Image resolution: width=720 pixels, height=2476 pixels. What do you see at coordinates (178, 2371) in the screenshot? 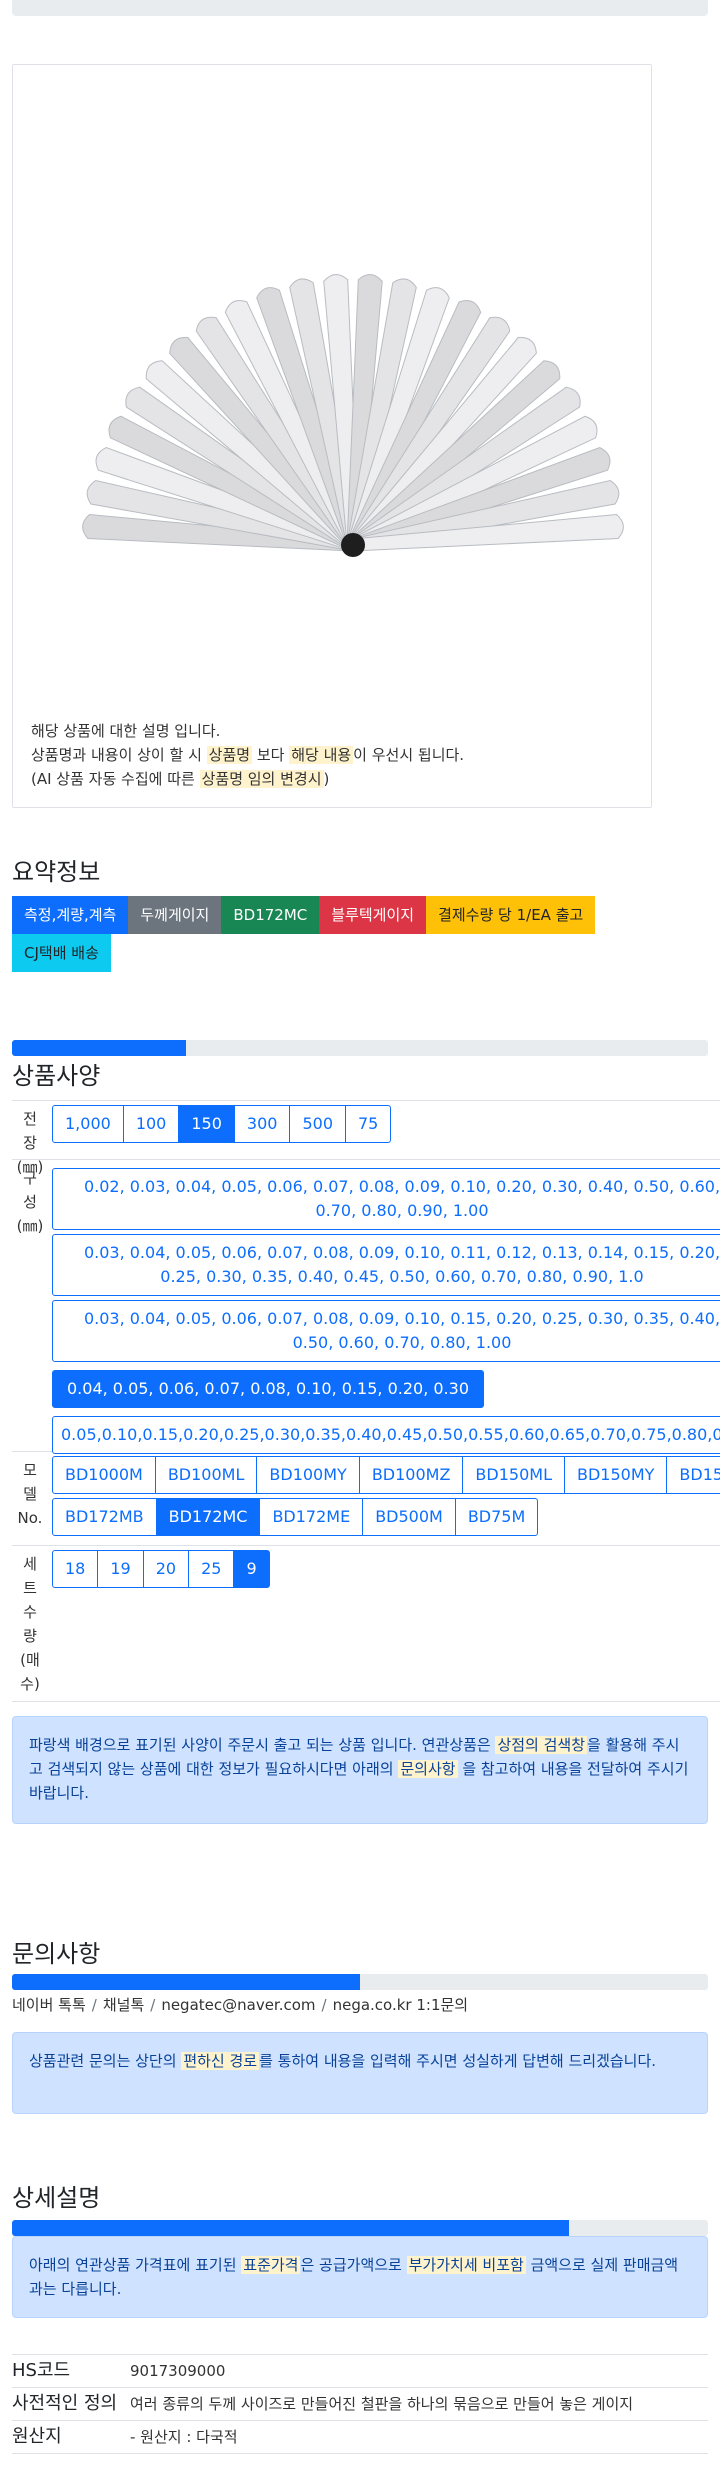
I see `detail-value: 9017309000` at bounding box center [178, 2371].